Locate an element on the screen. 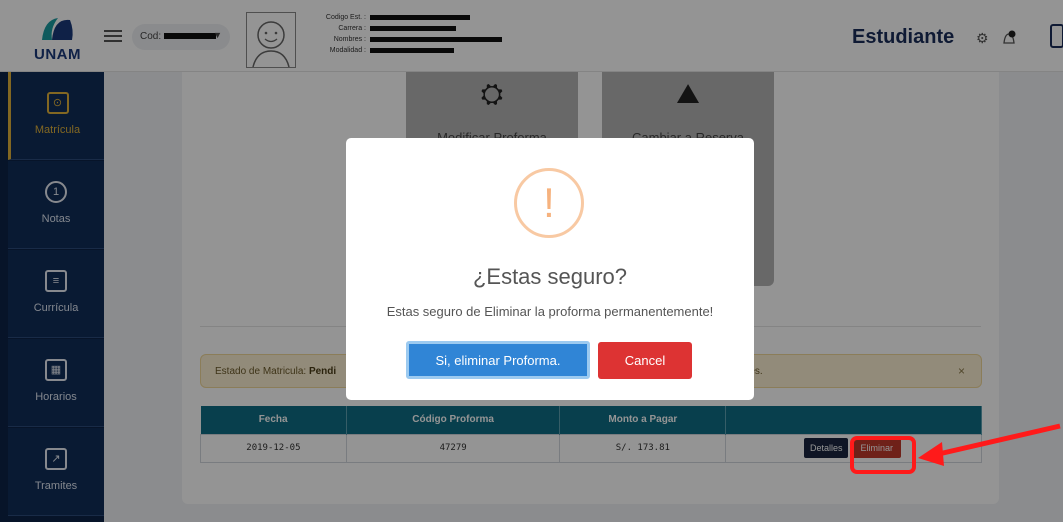  confirm-delete-button: Si, eliminar Proforma. is located at coordinates (498, 360).